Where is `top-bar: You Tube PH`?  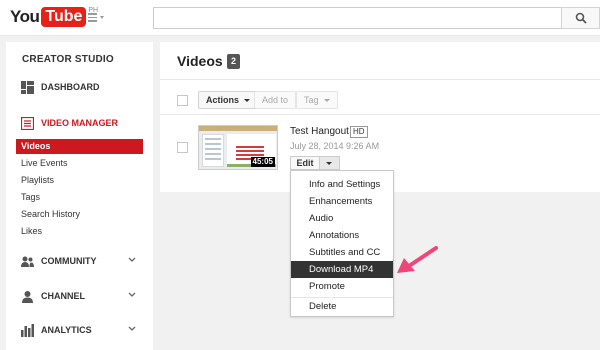
top-bar: You Tube PH is located at coordinates (300, 18).